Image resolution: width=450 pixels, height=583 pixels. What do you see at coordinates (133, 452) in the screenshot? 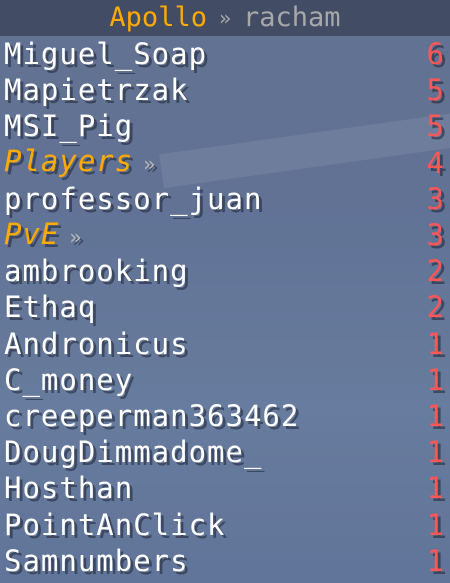
I see `player-name: DougDimmadome_` at bounding box center [133, 452].